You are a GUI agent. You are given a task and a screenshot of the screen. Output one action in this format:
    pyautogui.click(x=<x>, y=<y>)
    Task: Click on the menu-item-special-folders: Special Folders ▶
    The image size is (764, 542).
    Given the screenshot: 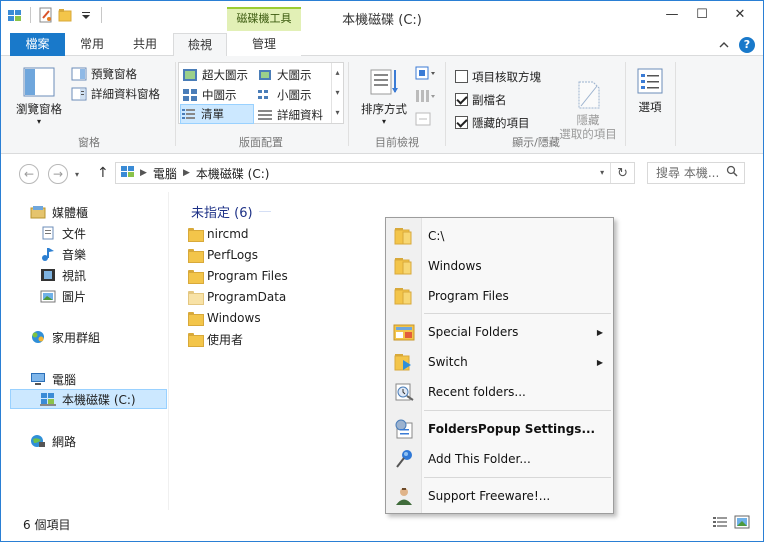 What is the action you would take?
    pyautogui.click(x=499, y=332)
    